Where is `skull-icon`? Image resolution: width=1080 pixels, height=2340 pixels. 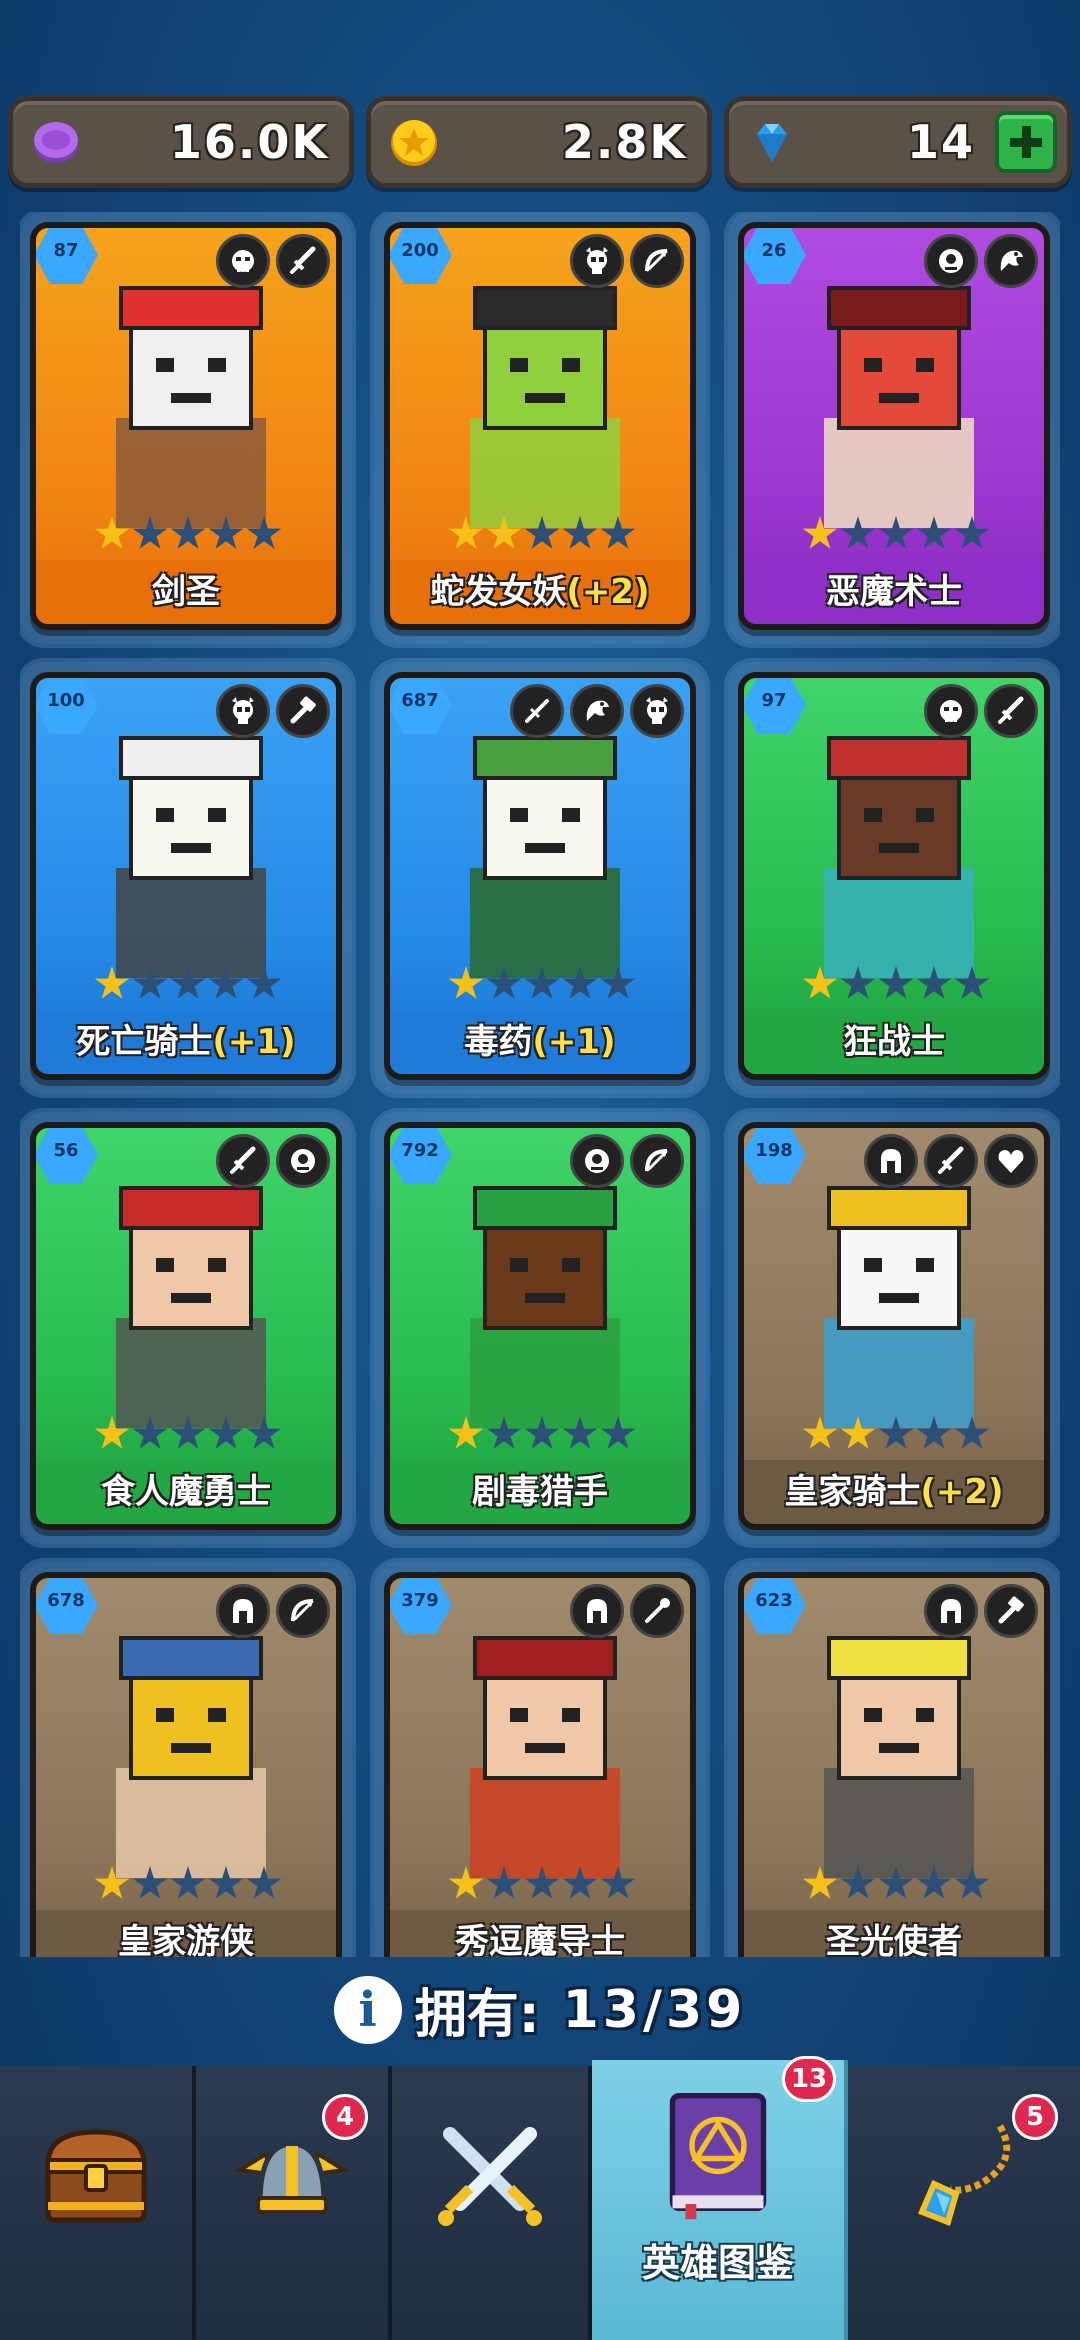 skull-icon is located at coordinates (657, 711).